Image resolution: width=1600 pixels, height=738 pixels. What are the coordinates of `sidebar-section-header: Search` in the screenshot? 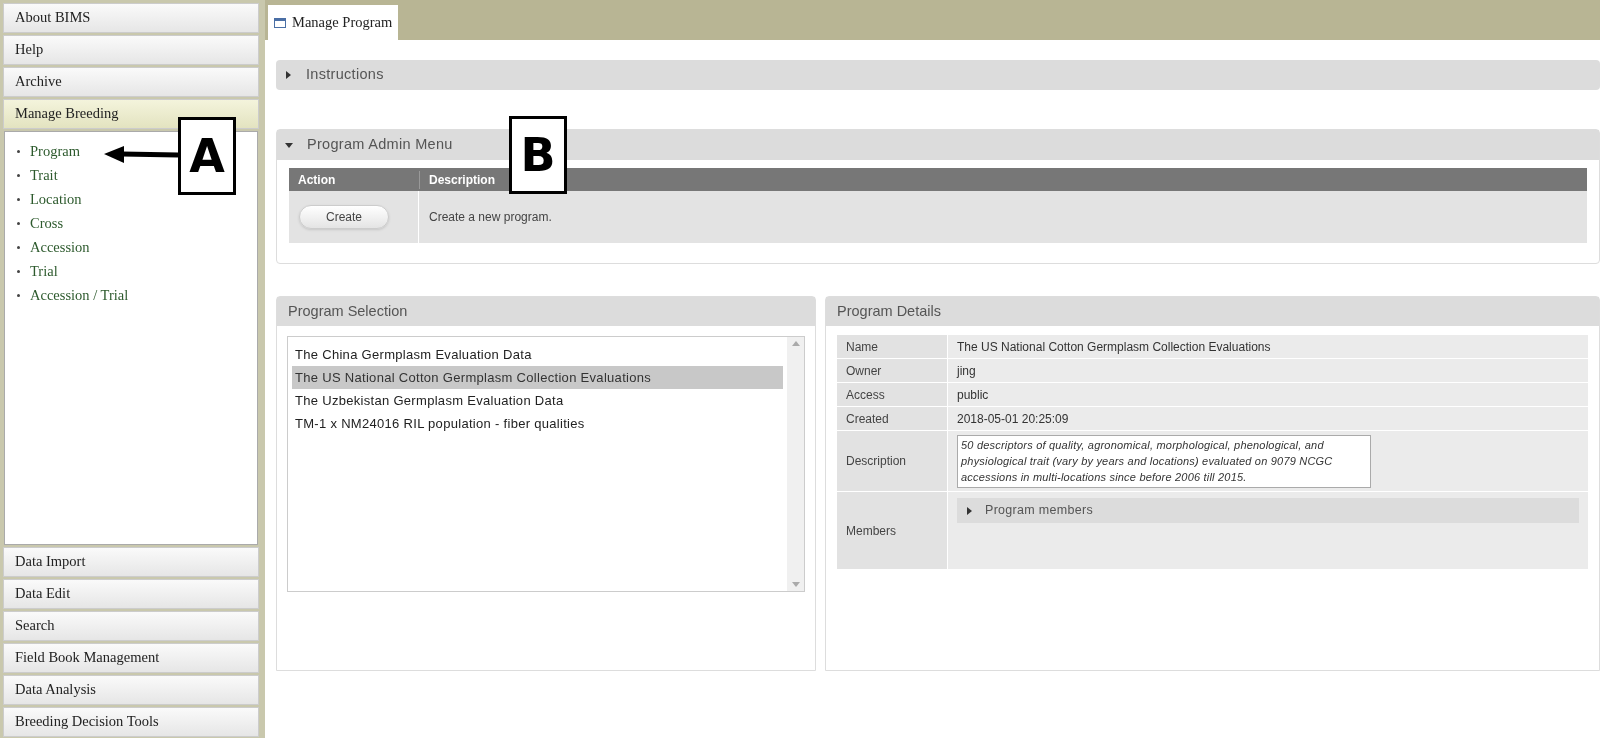 It's located at (131, 626).